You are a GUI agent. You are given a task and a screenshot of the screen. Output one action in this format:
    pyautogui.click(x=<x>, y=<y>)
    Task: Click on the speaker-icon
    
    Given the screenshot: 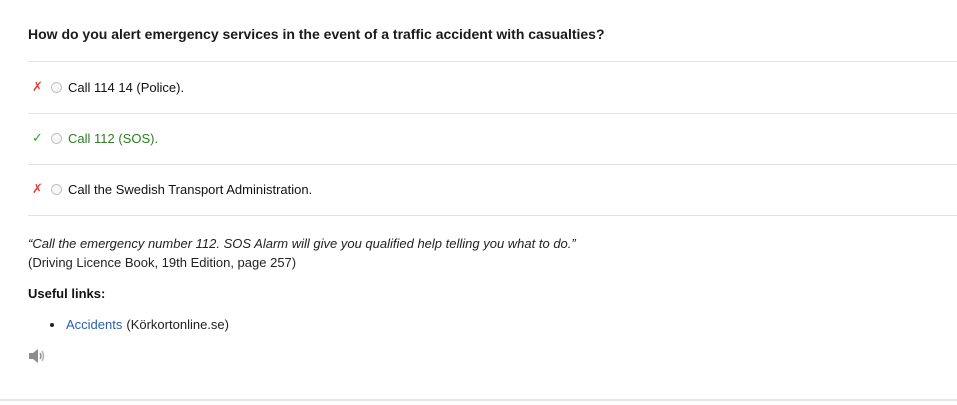 What is the action you would take?
    pyautogui.click(x=37, y=356)
    